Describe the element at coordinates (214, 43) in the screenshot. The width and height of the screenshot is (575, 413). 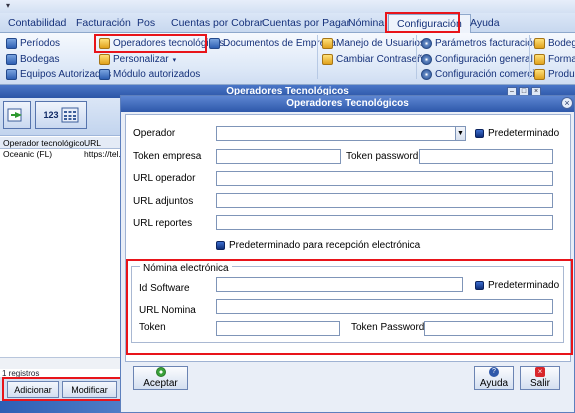
I see `documents-icon` at that location.